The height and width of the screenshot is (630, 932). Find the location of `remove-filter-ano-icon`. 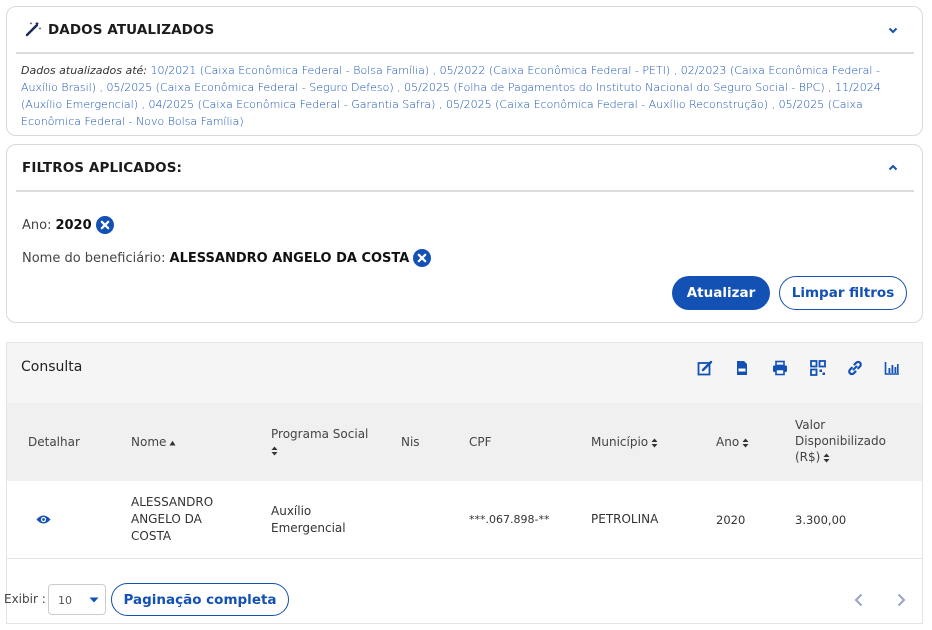

remove-filter-ano-icon is located at coordinates (104, 225).